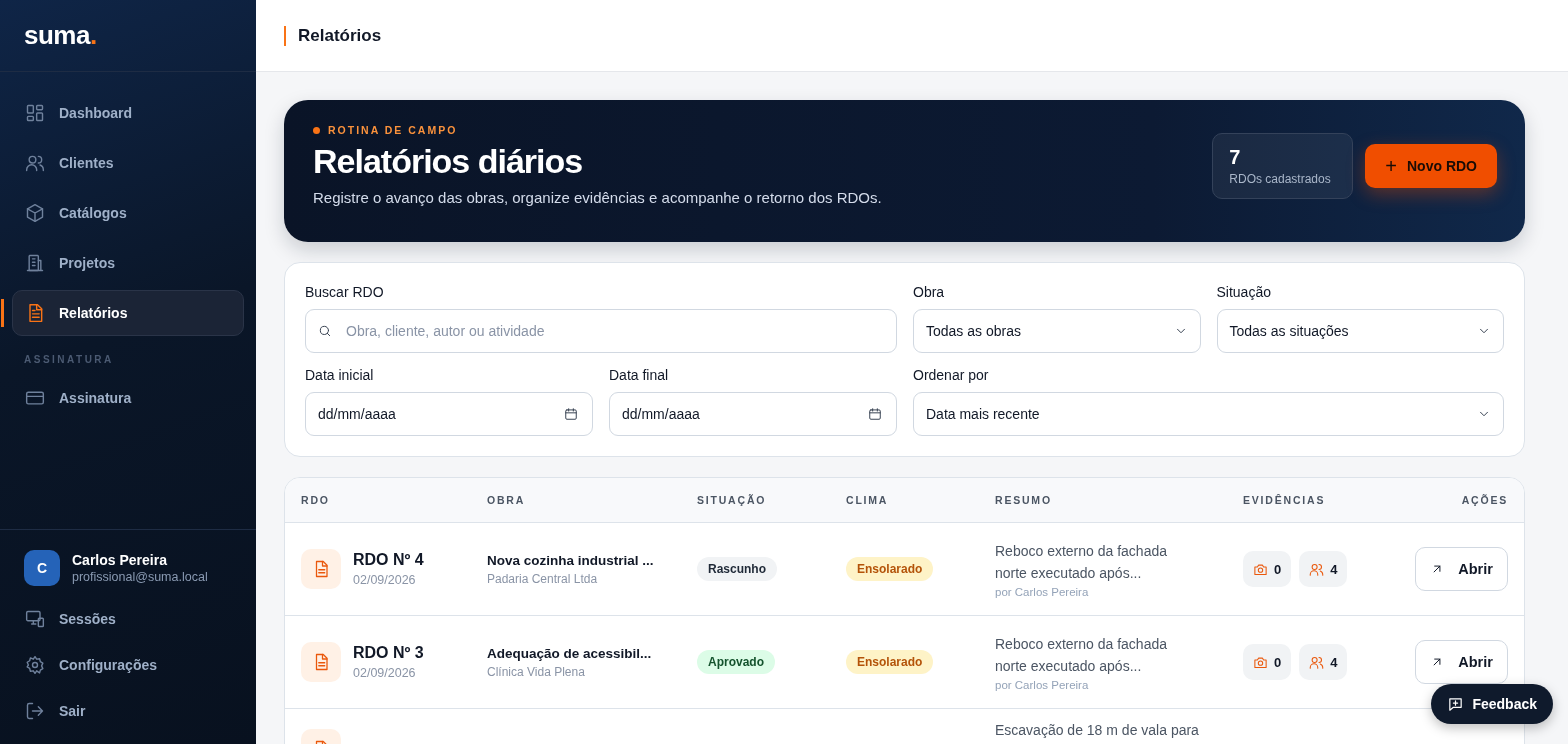 The height and width of the screenshot is (744, 1568). I want to click on box-icon, so click(35, 213).